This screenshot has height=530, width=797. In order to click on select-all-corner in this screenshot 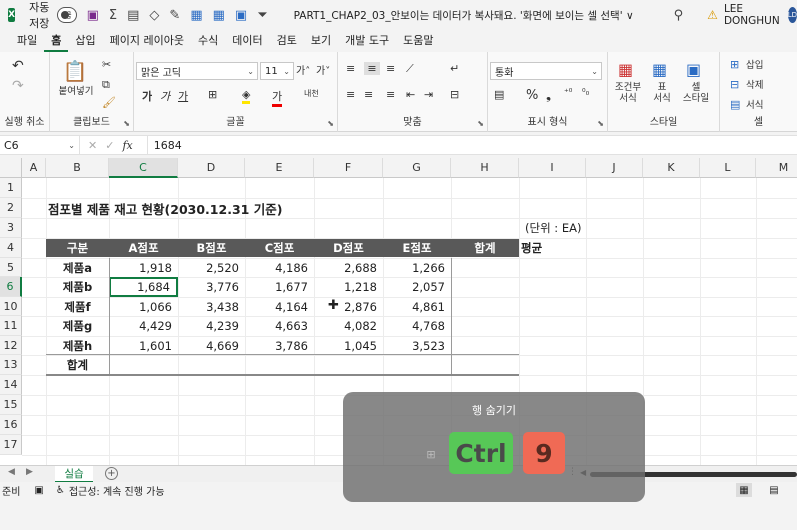, I will do `click(11, 168)`.